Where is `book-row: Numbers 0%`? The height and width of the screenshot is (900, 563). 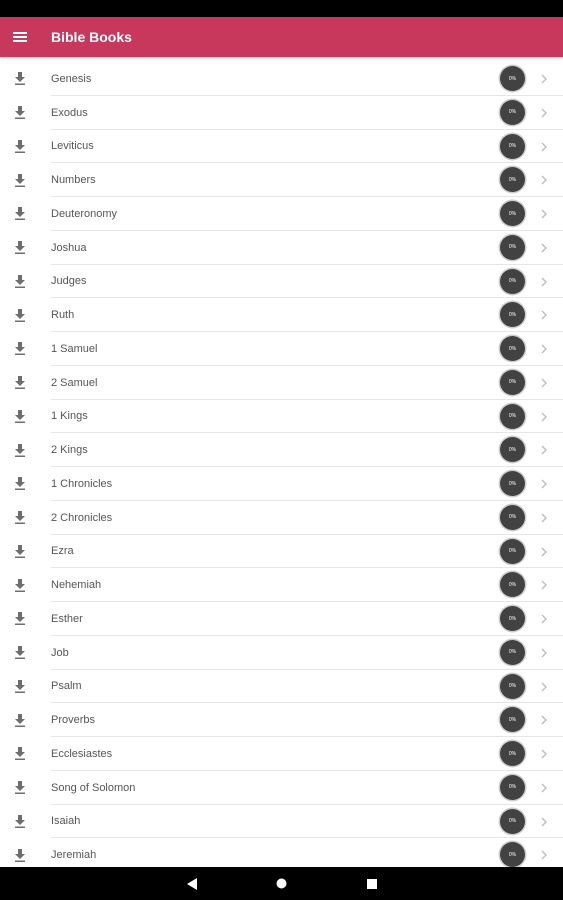 book-row: Numbers 0% is located at coordinates (281, 180).